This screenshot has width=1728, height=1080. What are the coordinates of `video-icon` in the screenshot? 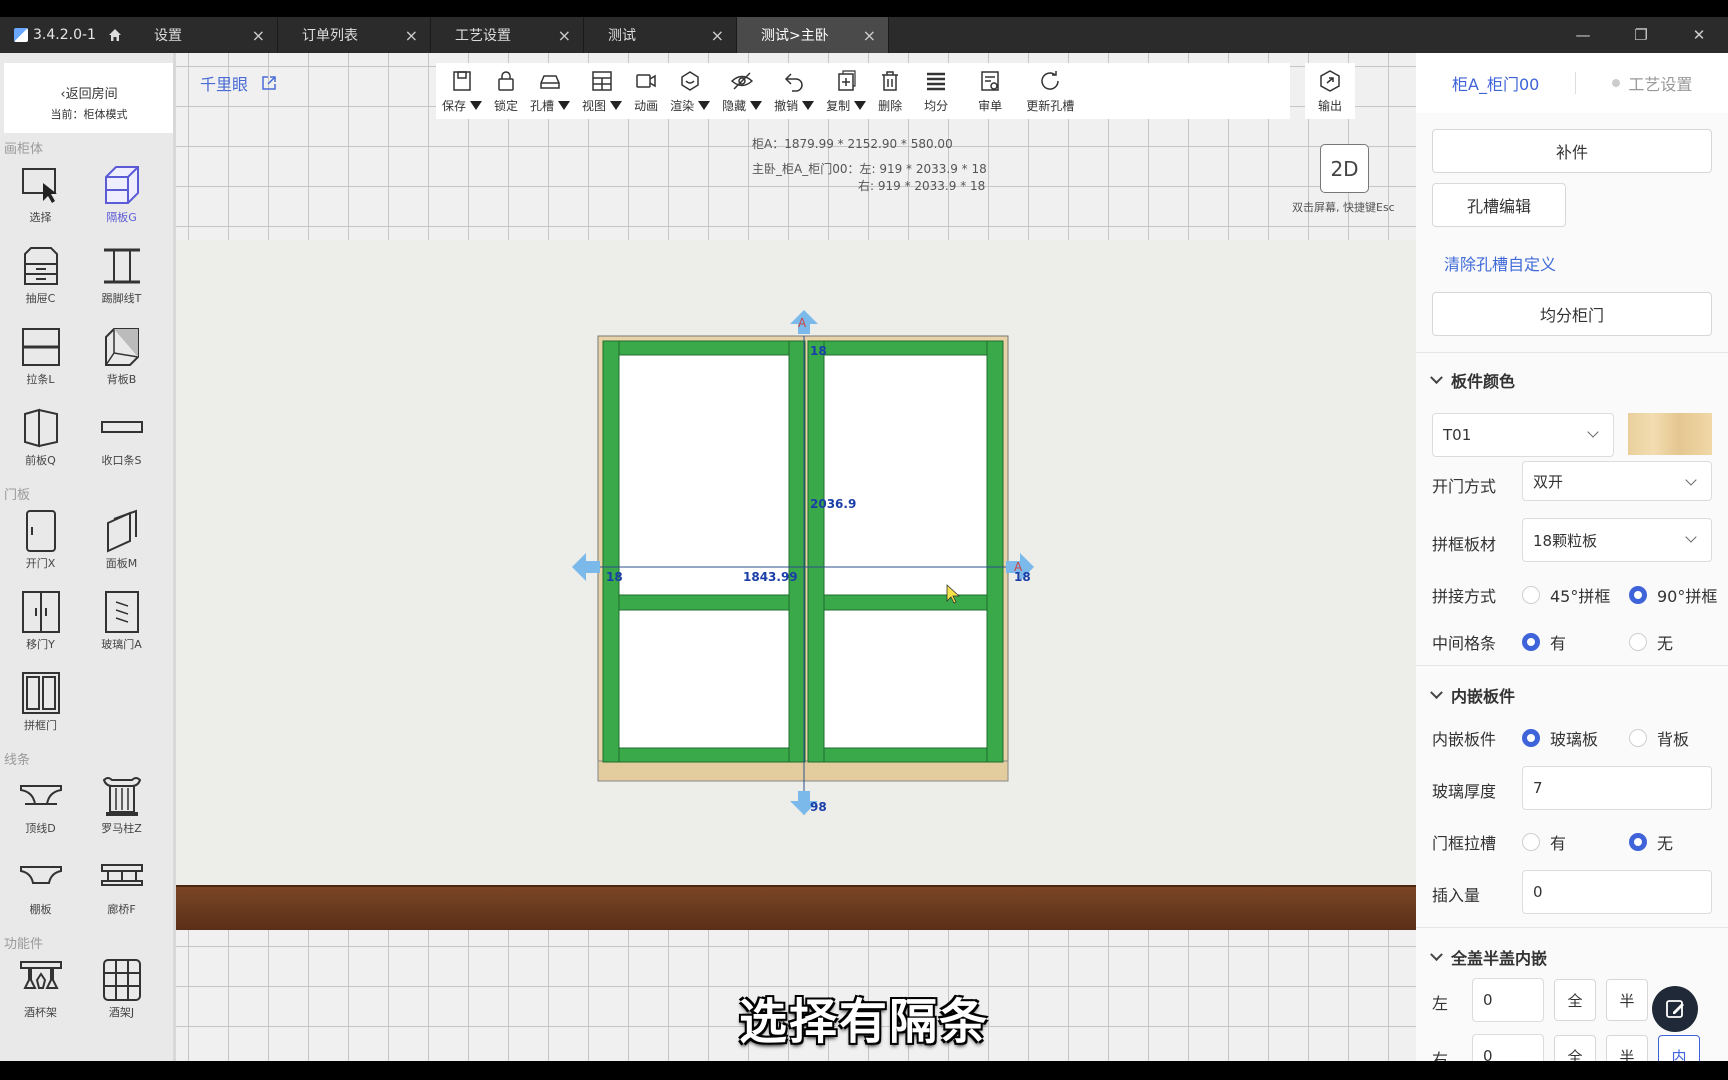 It's located at (646, 80).